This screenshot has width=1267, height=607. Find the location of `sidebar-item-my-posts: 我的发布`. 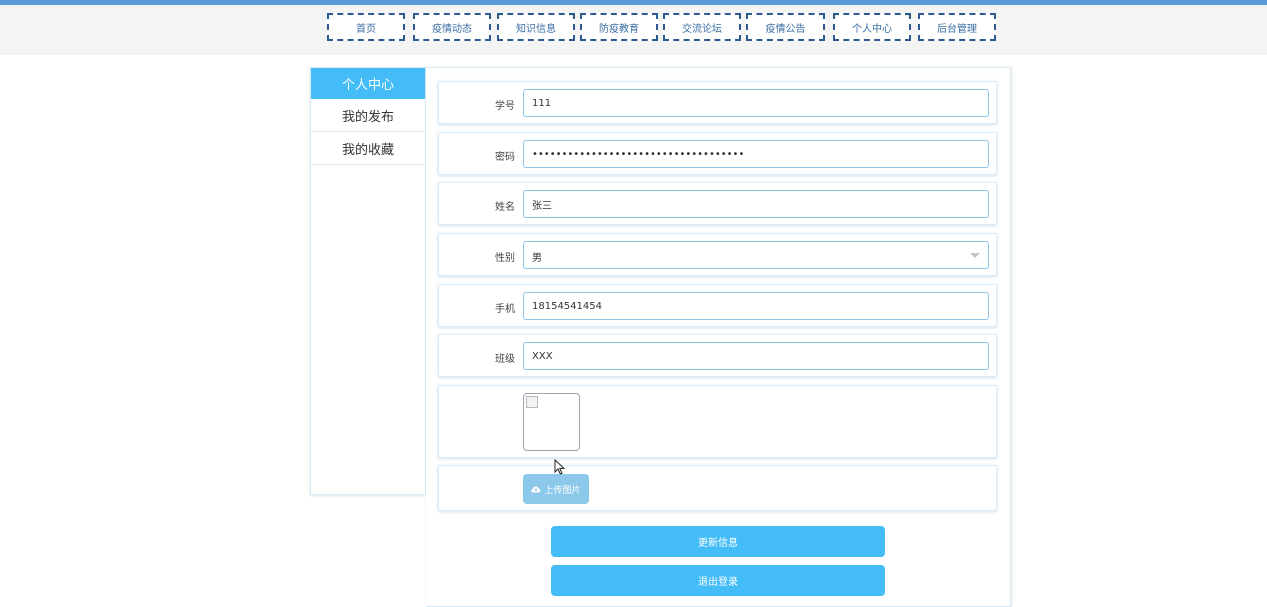

sidebar-item-my-posts: 我的发布 is located at coordinates (368, 115).